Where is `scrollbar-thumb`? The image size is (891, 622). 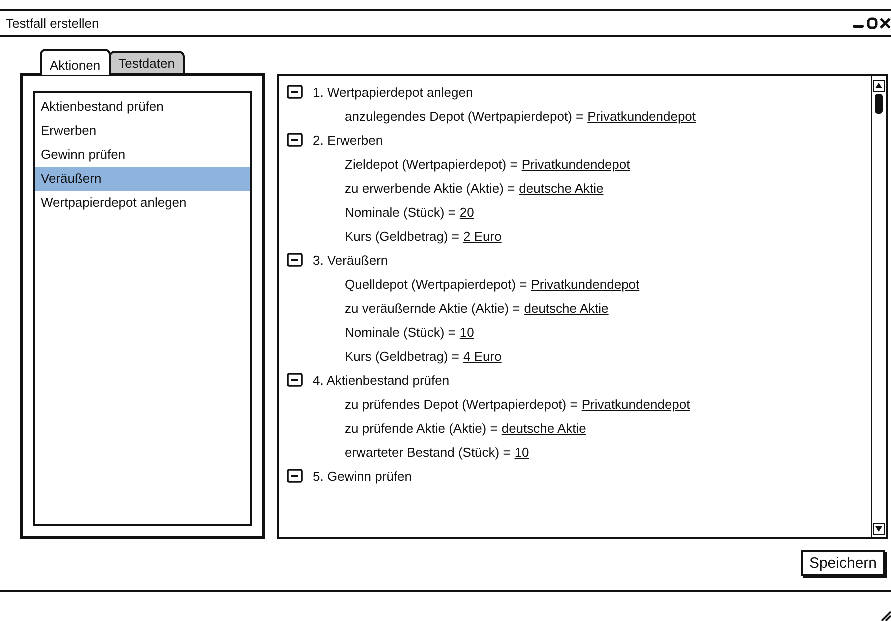 scrollbar-thumb is located at coordinates (879, 104).